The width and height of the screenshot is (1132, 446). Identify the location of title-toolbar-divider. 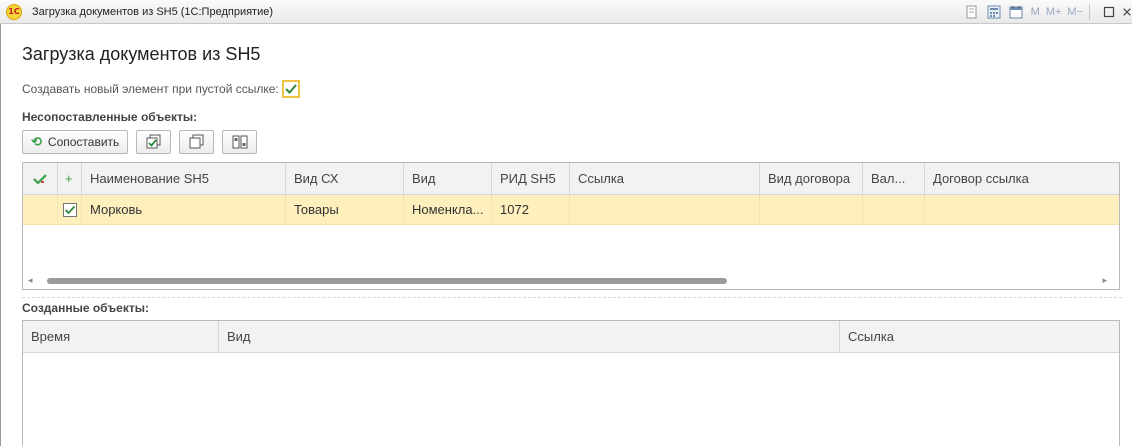
(1089, 12).